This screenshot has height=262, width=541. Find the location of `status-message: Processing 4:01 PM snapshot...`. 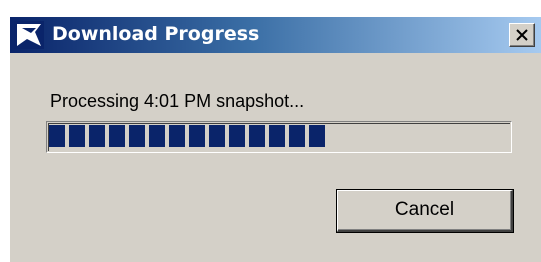

status-message: Processing 4:01 PM snapshot... is located at coordinates (177, 101).